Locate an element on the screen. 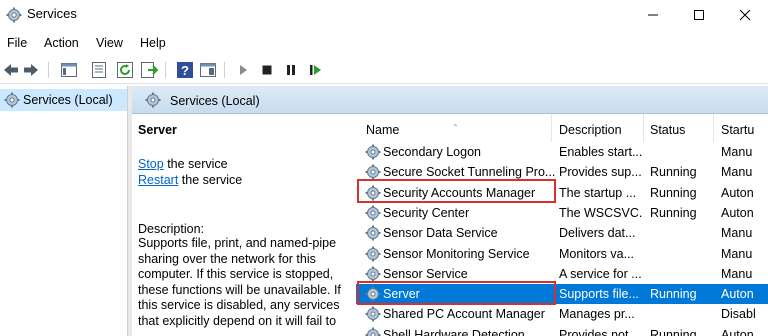 This screenshot has height=336, width=768. stop-service-icon is located at coordinates (267, 70).